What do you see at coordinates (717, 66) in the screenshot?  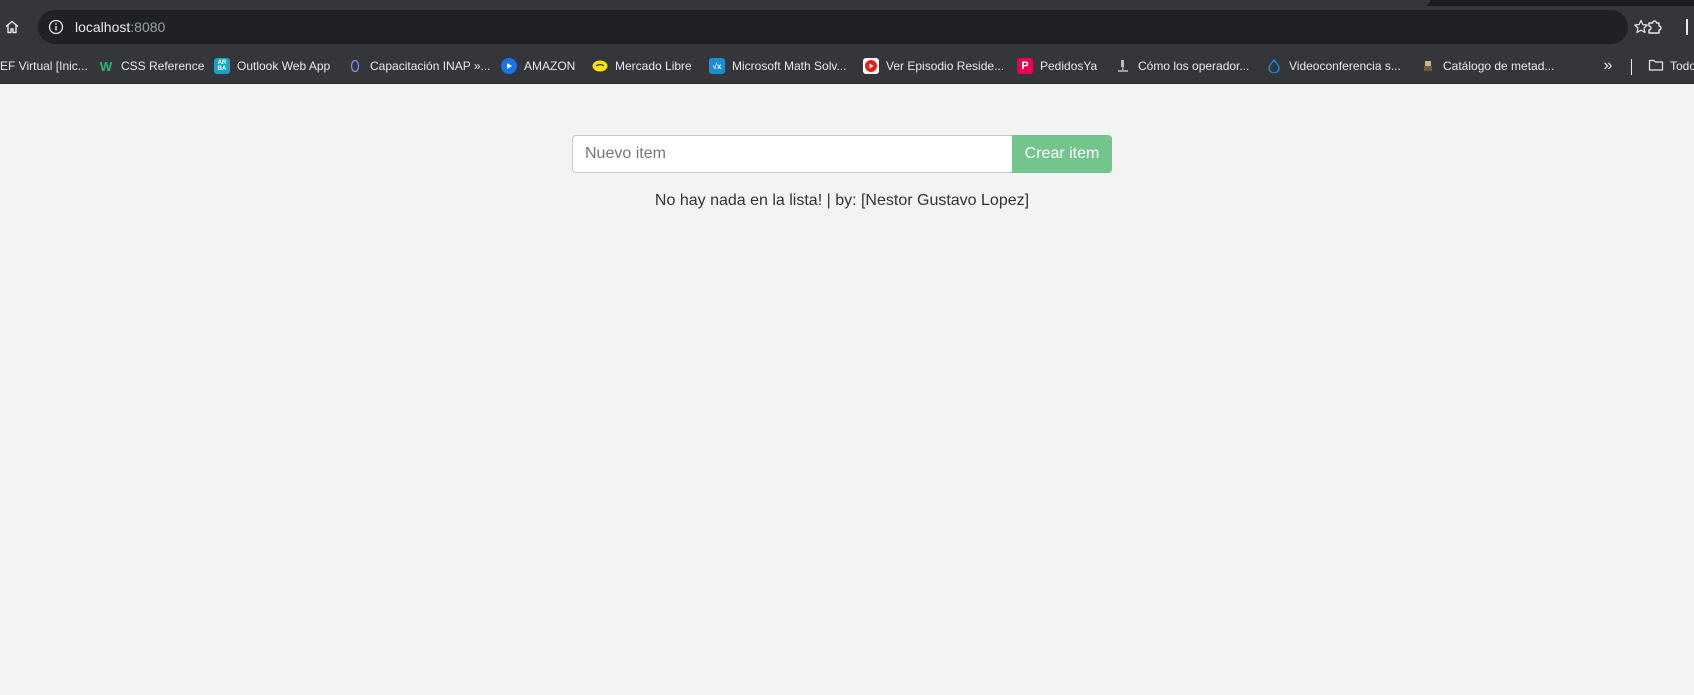 I see `math-solver-icon: √x` at bounding box center [717, 66].